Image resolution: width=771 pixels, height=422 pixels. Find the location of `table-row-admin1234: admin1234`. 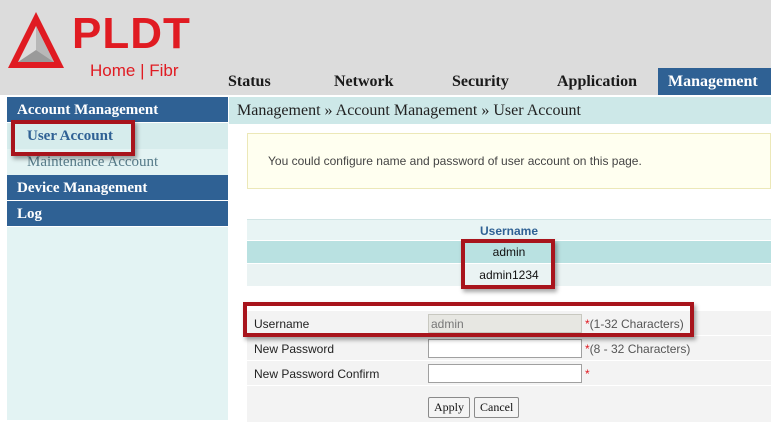

table-row-admin1234: admin1234 is located at coordinates (509, 275).